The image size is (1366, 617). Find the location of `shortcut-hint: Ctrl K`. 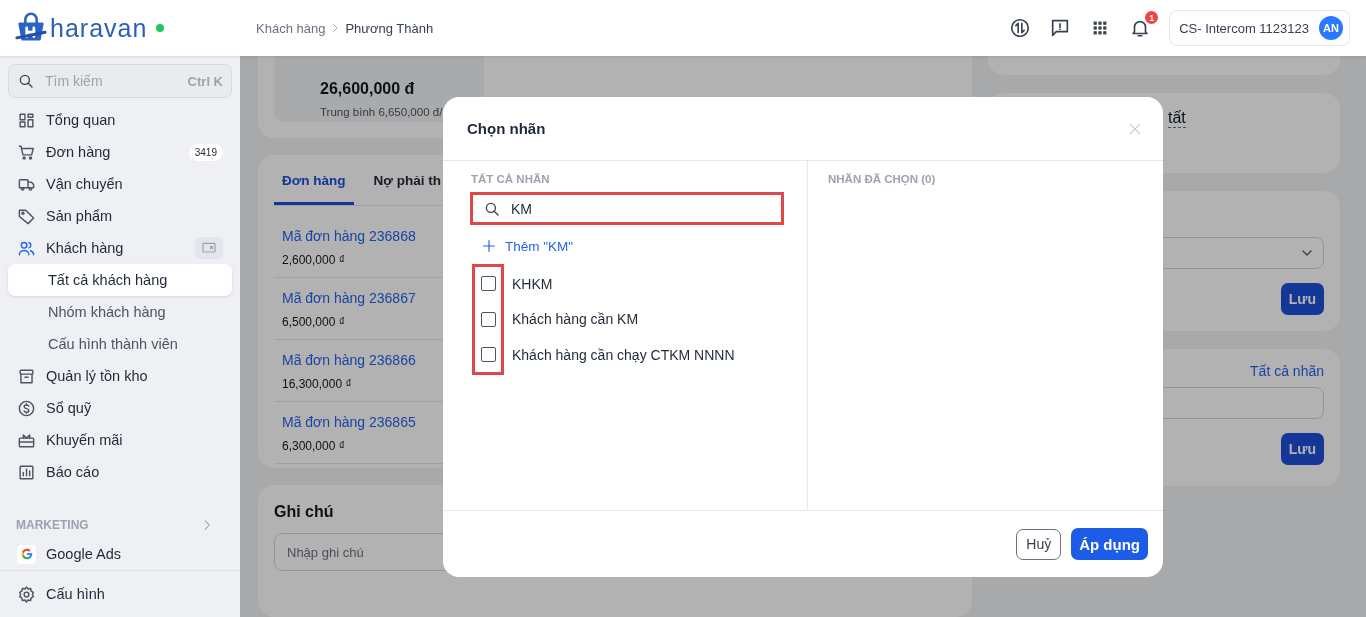

shortcut-hint: Ctrl K is located at coordinates (205, 81).